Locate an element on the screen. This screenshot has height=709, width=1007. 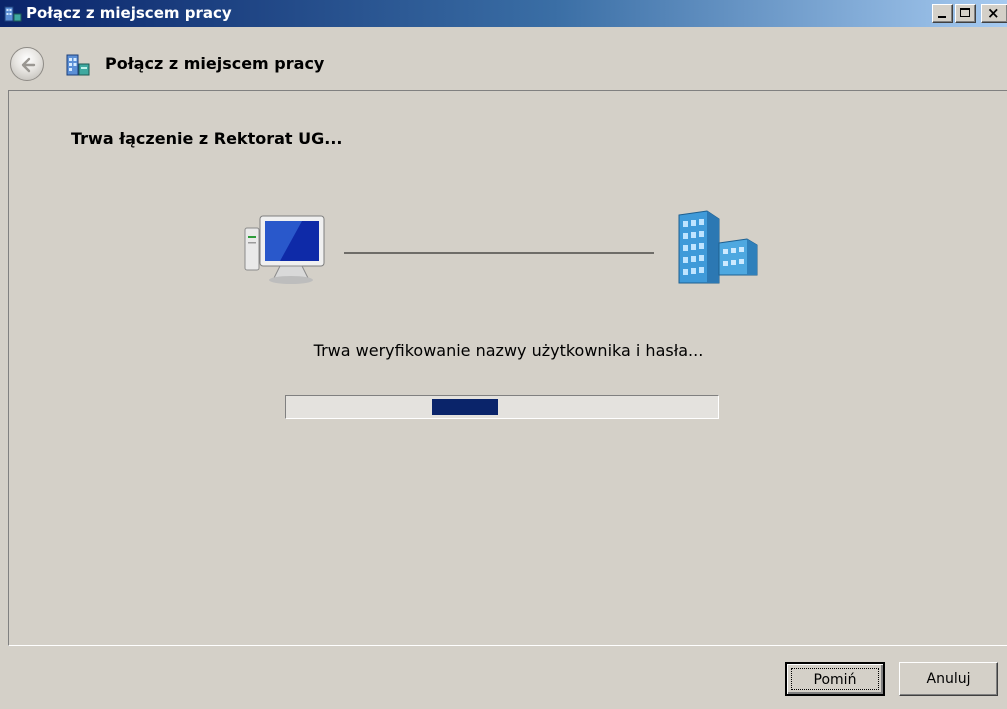
close-icon: × is located at coordinates (993, 13).